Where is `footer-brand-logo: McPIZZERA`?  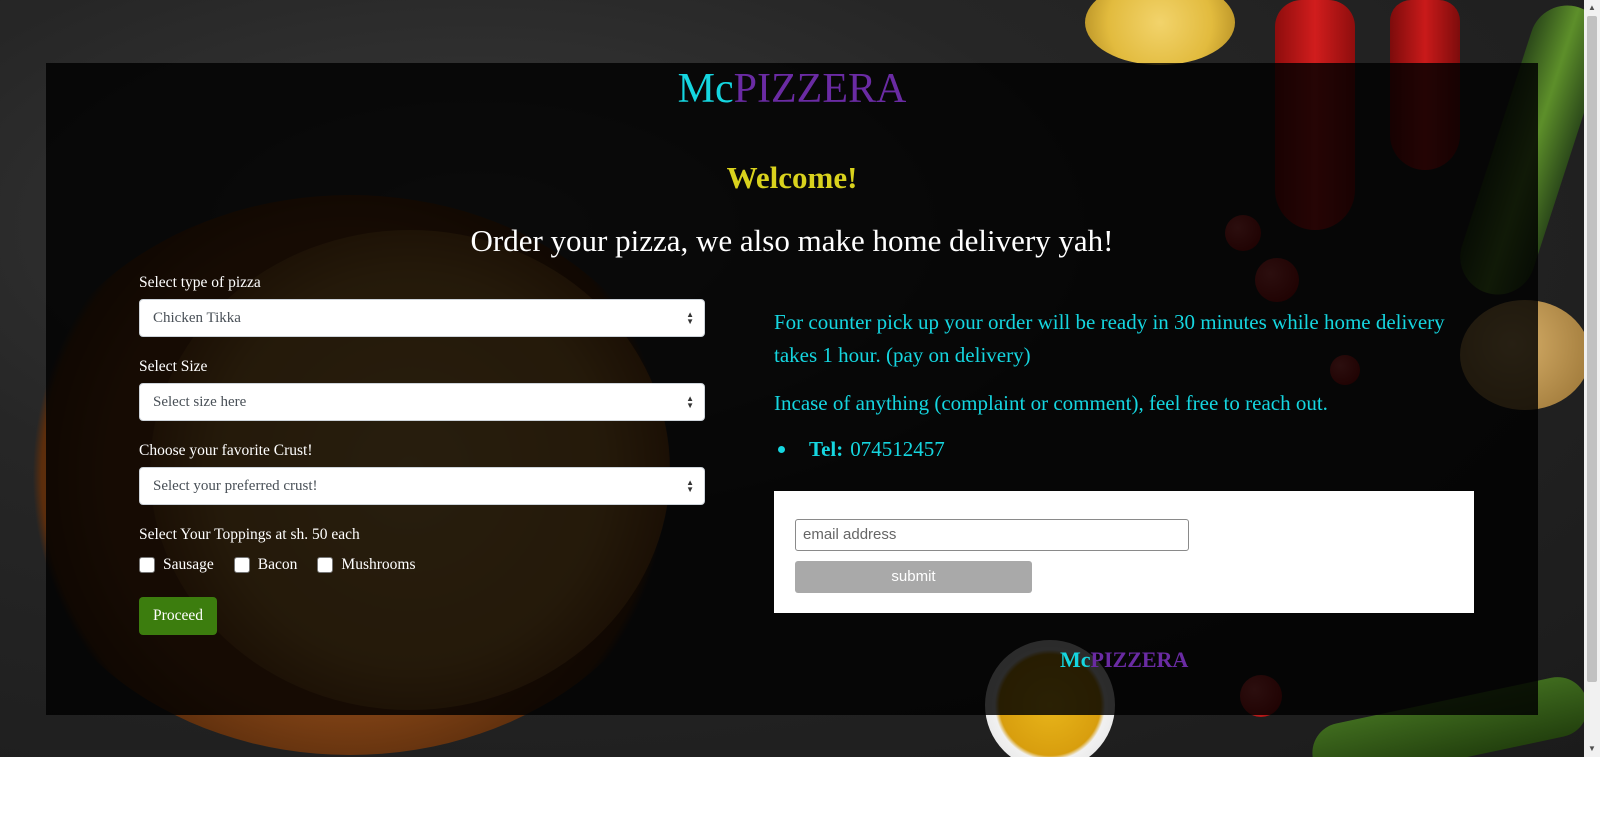 footer-brand-logo: McPIZZERA is located at coordinates (1124, 660).